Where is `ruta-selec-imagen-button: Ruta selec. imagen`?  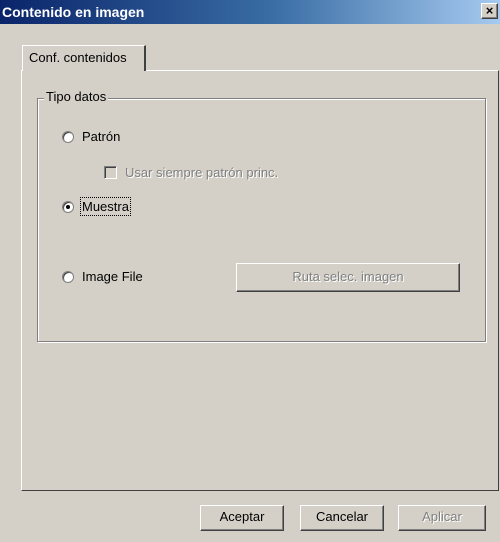 ruta-selec-imagen-button: Ruta selec. imagen is located at coordinates (348, 277).